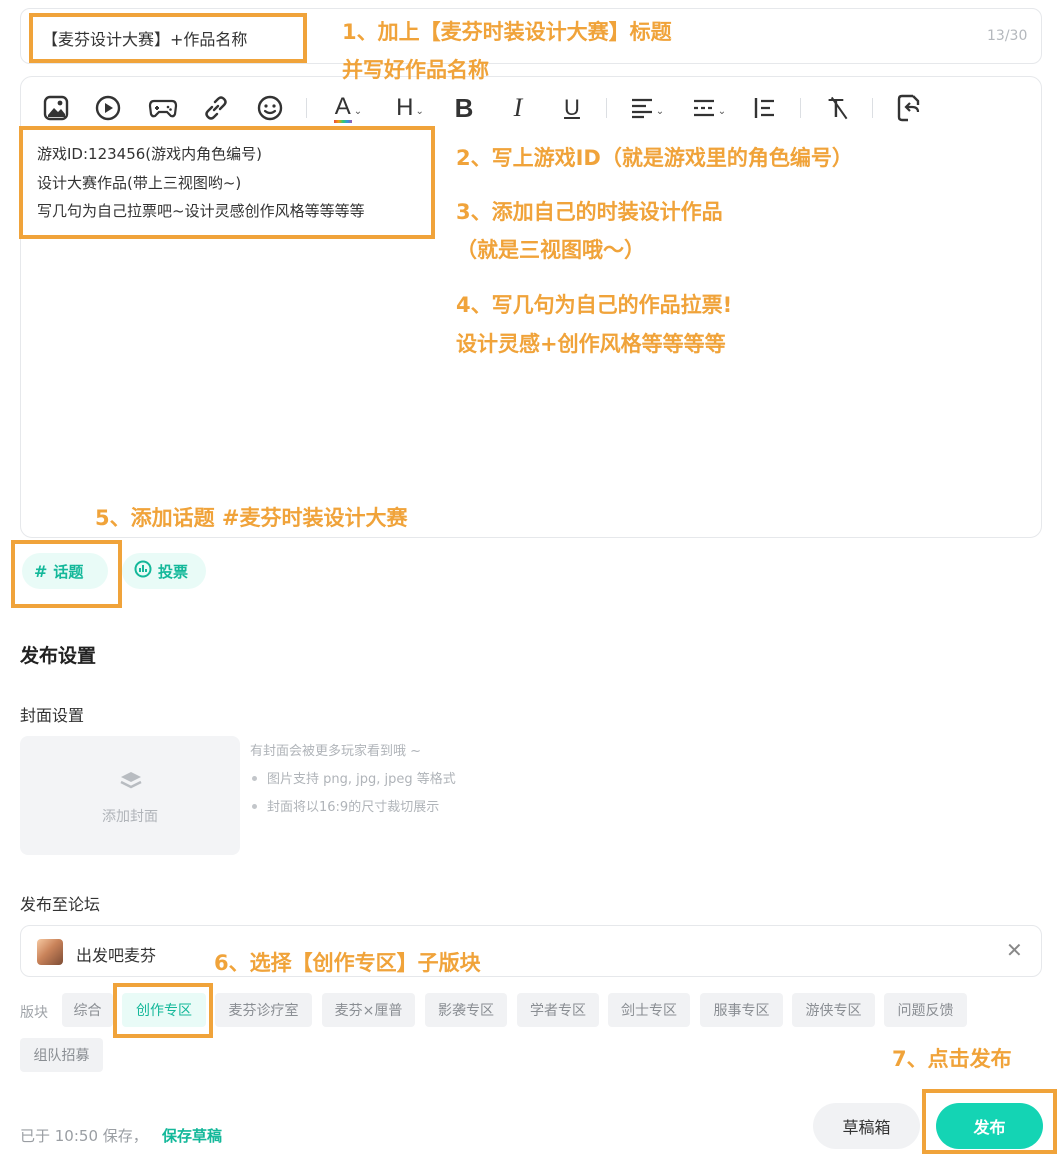 The height and width of the screenshot is (1154, 1057). Describe the element at coordinates (58, 656) in the screenshot. I see `publish-settings-title: 发布设置` at that location.